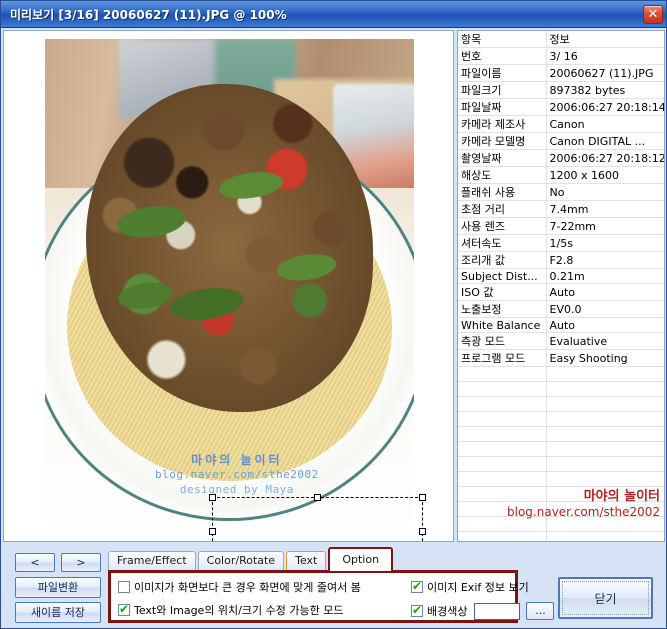 The image size is (667, 629). Describe the element at coordinates (58, 612) in the screenshot. I see `save-as-button: 새이름 저장` at that location.